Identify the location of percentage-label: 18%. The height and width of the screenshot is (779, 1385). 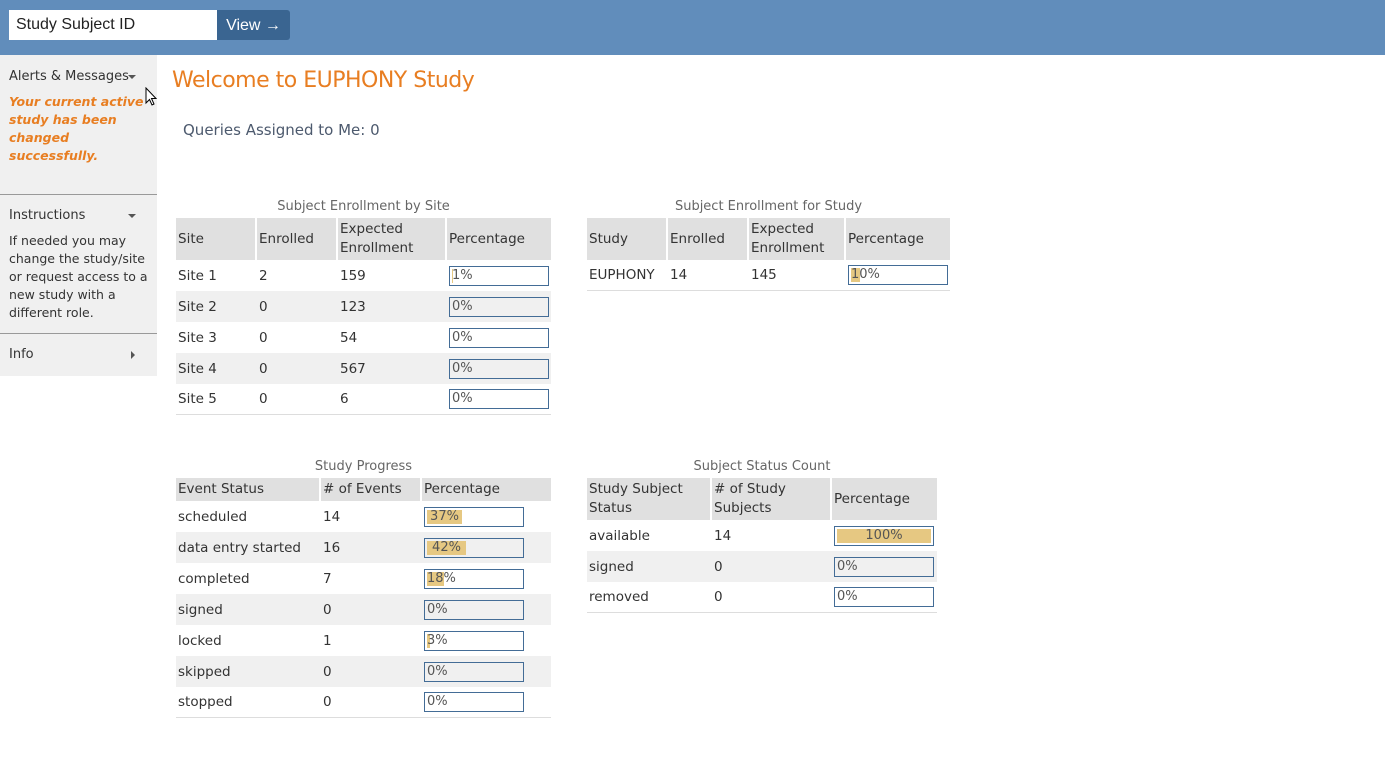
(441, 578).